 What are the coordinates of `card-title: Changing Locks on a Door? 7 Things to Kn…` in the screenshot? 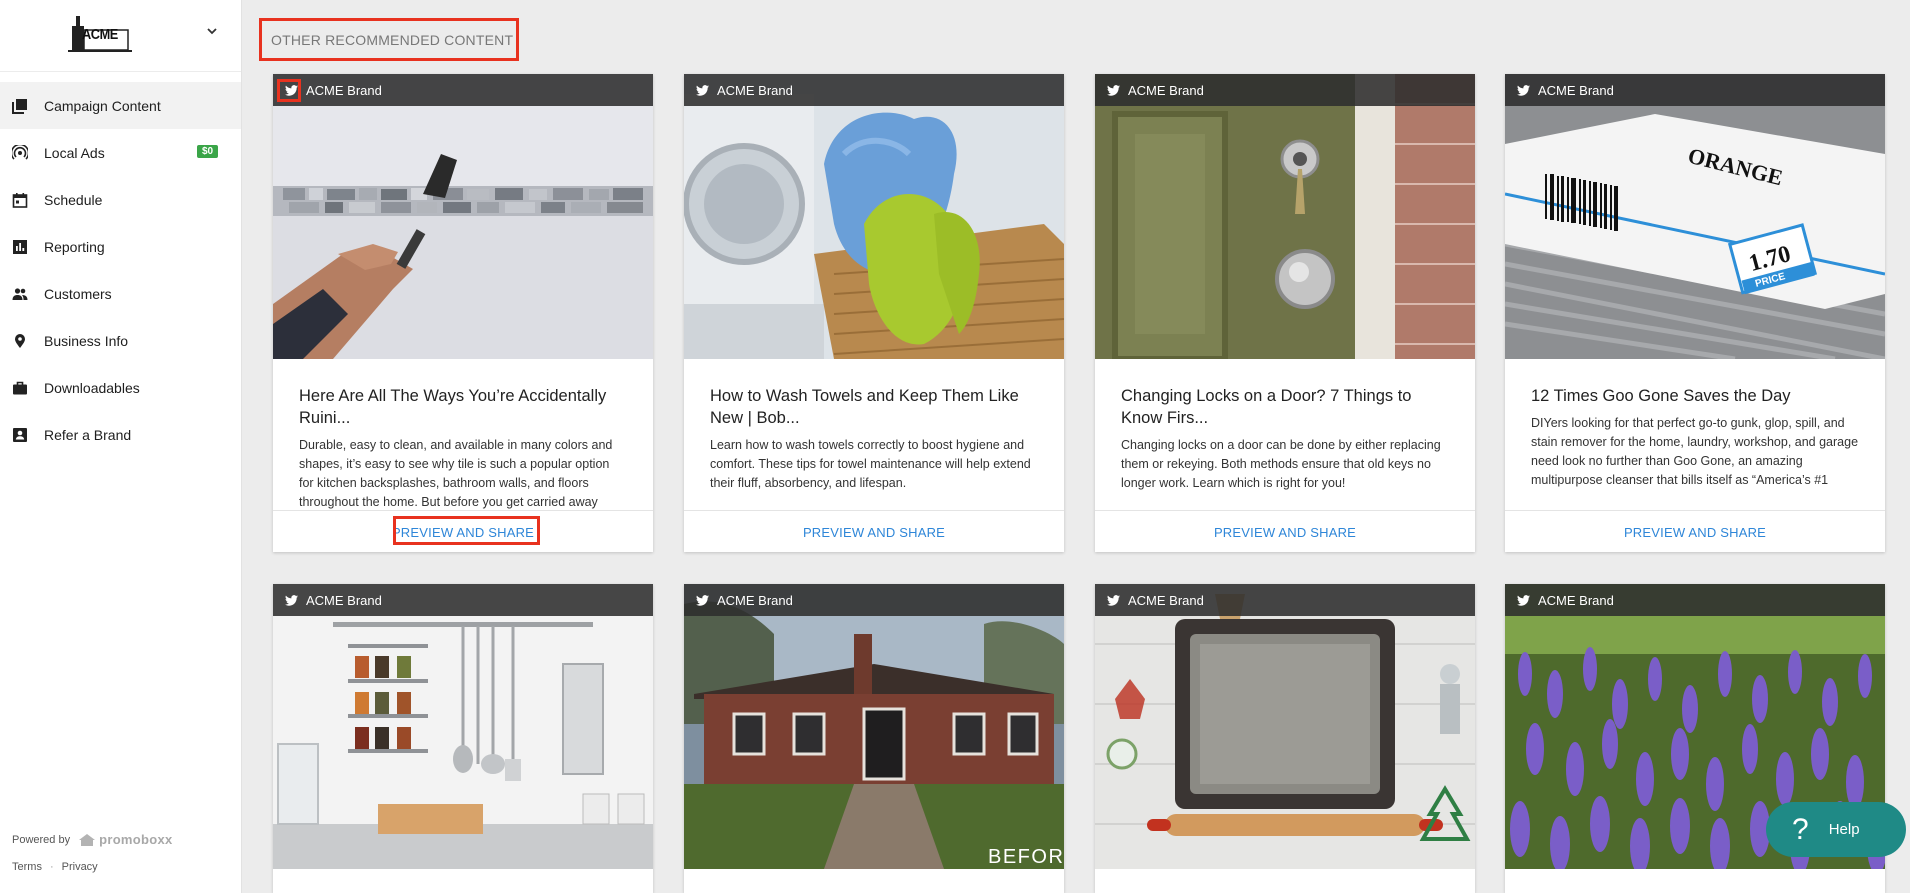 It's located at (1285, 407).